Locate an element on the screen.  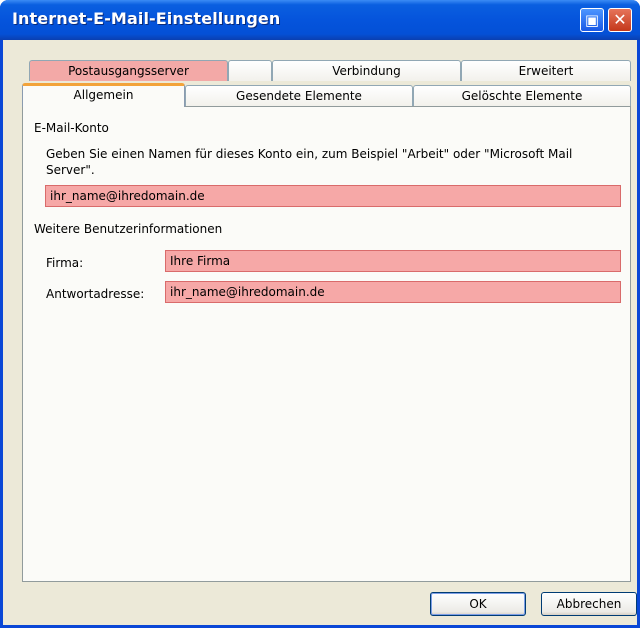
tab-label: Verbindung is located at coordinates (366, 71).